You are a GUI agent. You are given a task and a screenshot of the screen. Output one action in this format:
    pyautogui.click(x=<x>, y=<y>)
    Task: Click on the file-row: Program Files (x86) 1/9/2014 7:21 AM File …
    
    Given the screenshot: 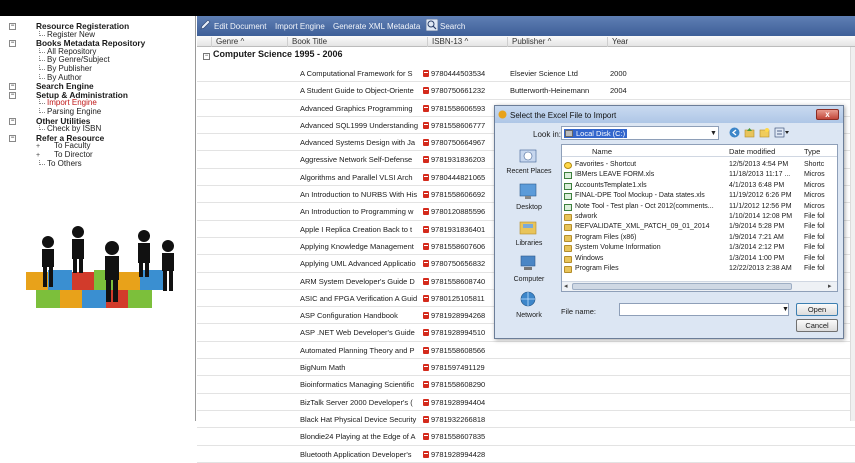 What is the action you would take?
    pyautogui.click(x=699, y=238)
    